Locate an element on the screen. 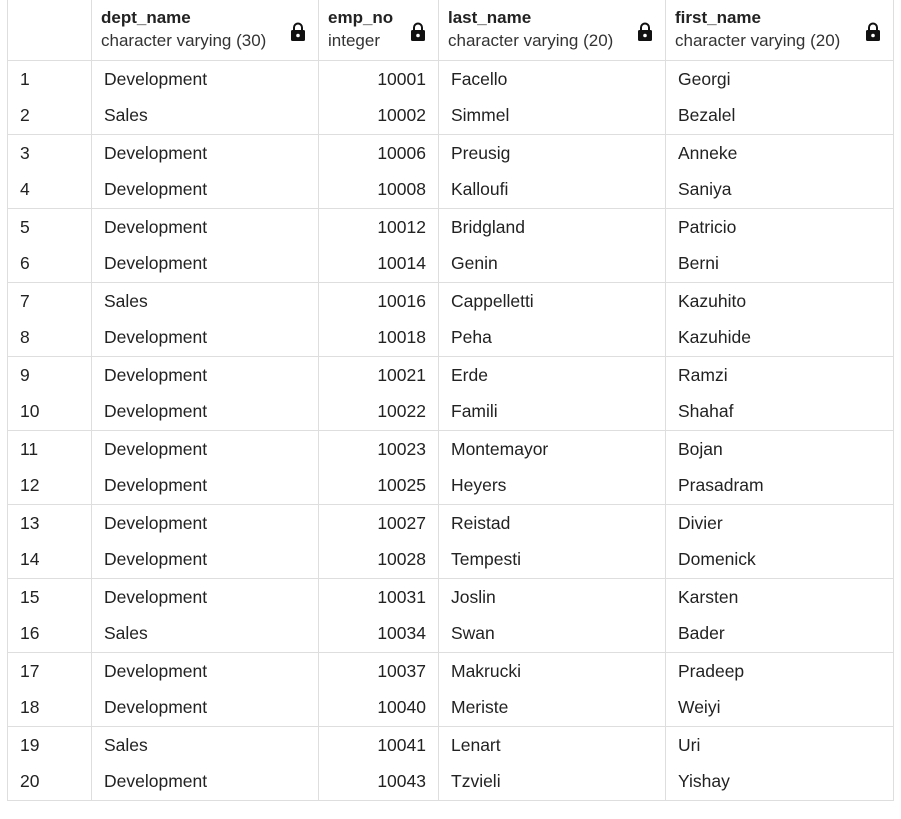 The width and height of the screenshot is (901, 819). cell-emp-no: 10031 is located at coordinates (378, 597).